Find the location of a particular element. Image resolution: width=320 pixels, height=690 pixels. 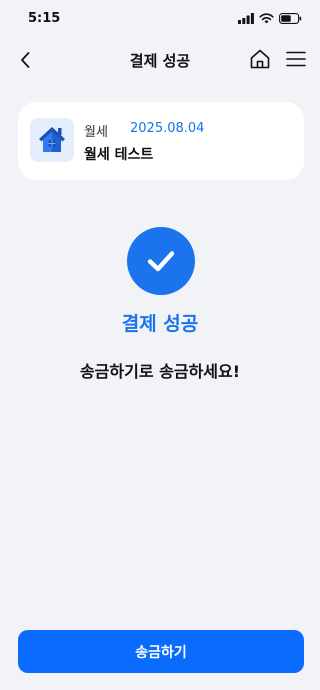

chevron-left-icon is located at coordinates (26, 60).